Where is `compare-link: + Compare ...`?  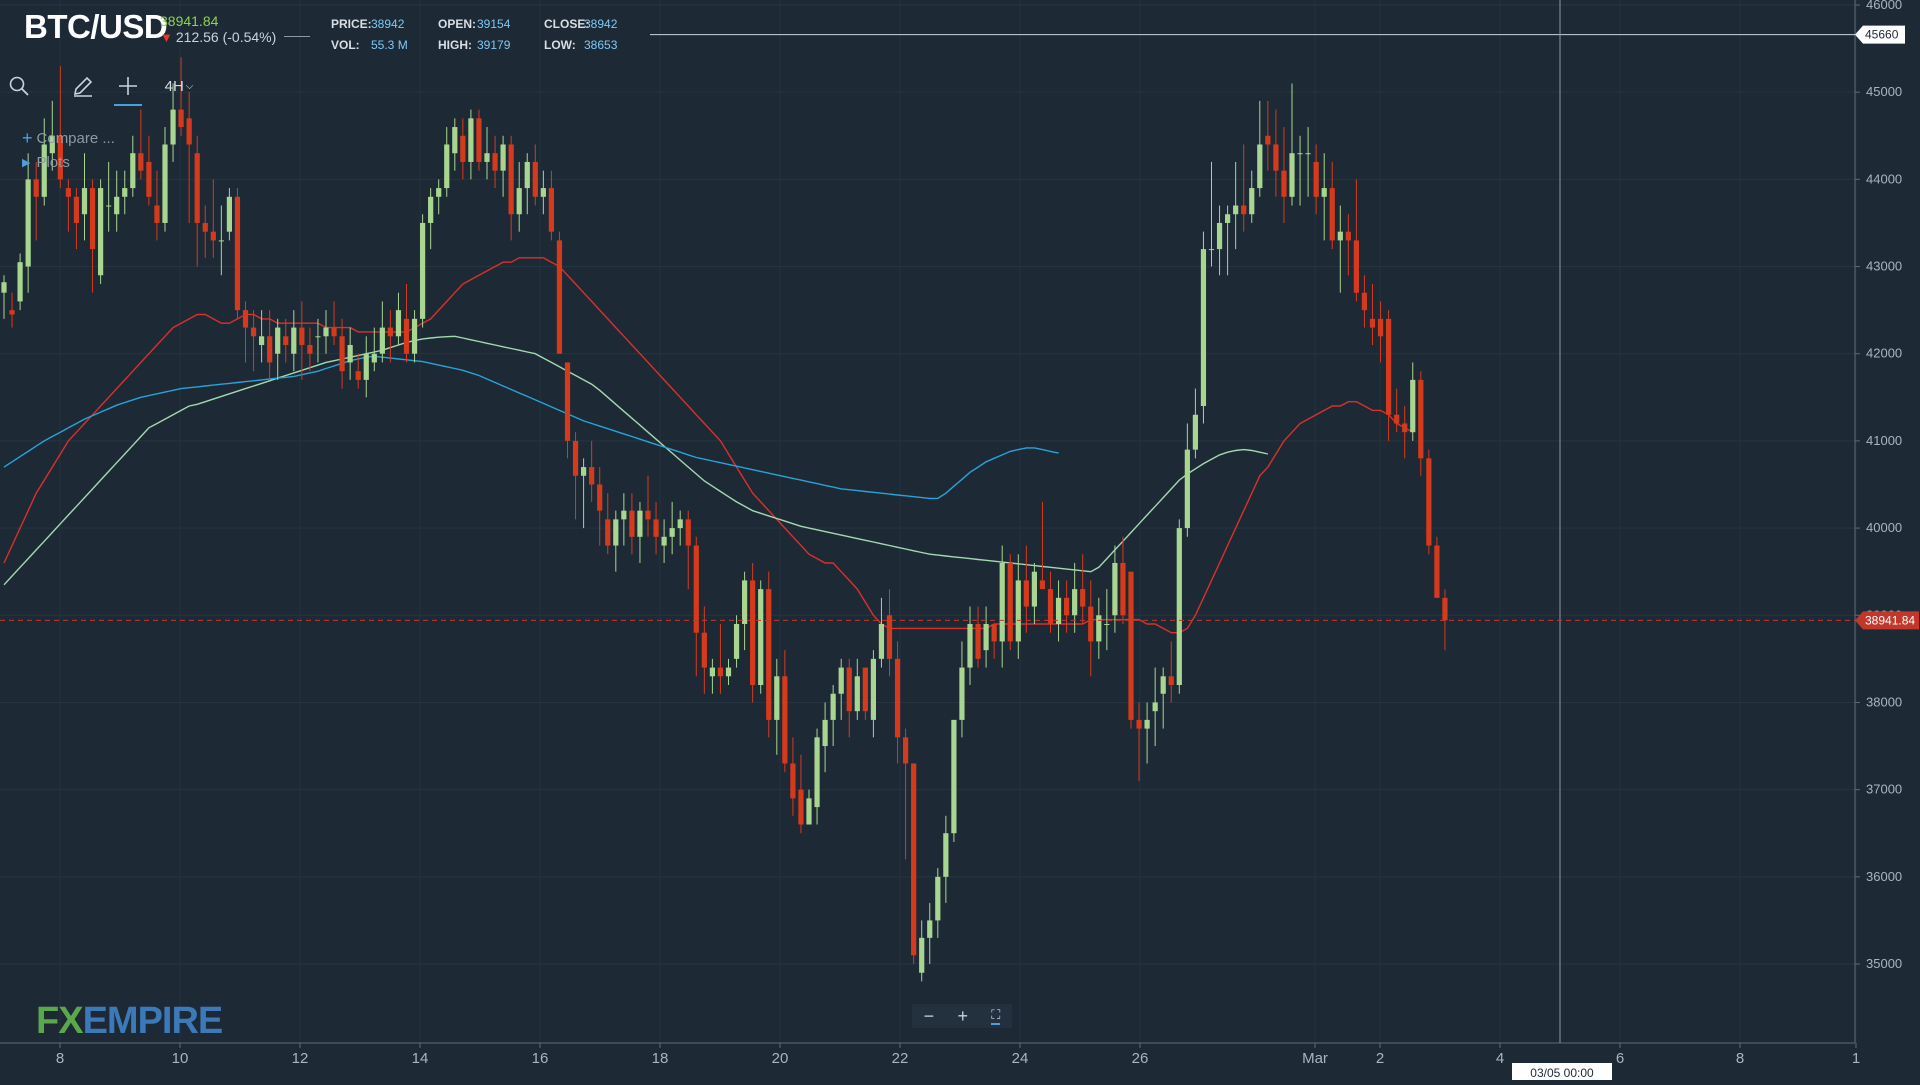 compare-link: + Compare ... is located at coordinates (68, 138).